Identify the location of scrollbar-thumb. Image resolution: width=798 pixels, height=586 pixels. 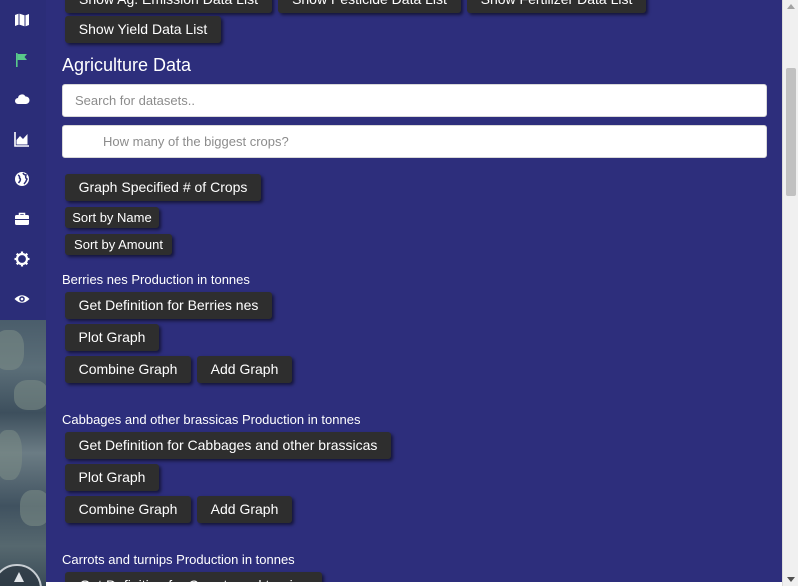
(791, 132).